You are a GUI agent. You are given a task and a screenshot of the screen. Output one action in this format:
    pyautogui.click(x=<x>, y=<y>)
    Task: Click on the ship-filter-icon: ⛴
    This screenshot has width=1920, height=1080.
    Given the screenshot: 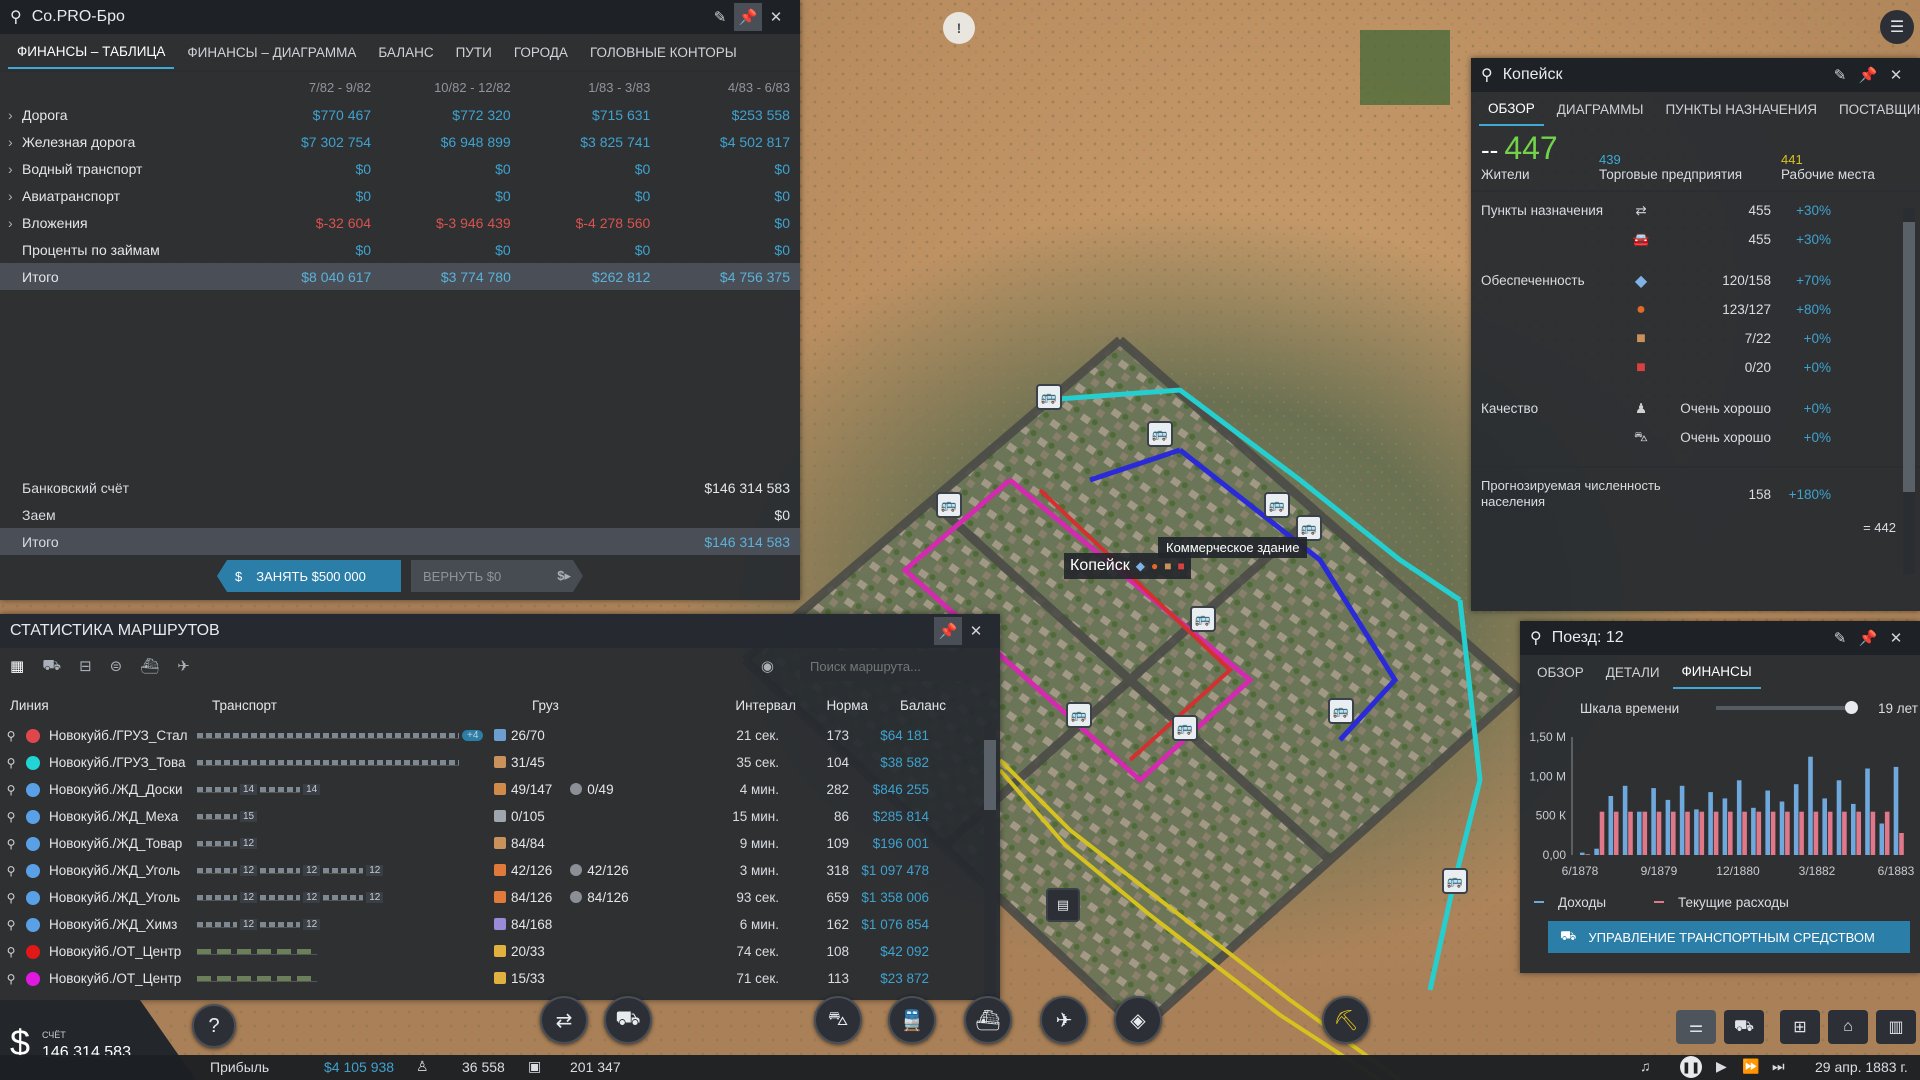 What is the action you would take?
    pyautogui.click(x=149, y=666)
    